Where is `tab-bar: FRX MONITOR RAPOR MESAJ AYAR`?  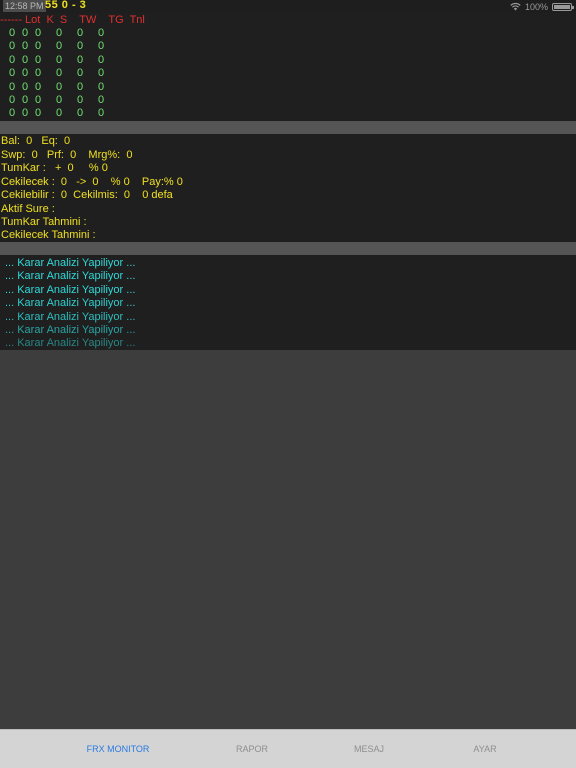 tab-bar: FRX MONITOR RAPOR MESAJ AYAR is located at coordinates (288, 748).